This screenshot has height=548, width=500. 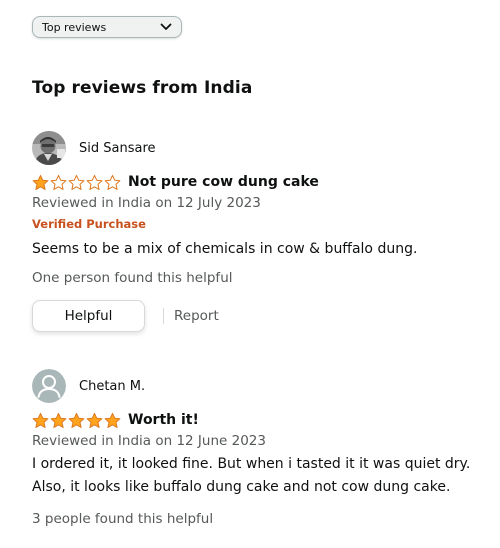 I want to click on review-date: Reviewed in India on 12 June 2023, so click(x=149, y=441).